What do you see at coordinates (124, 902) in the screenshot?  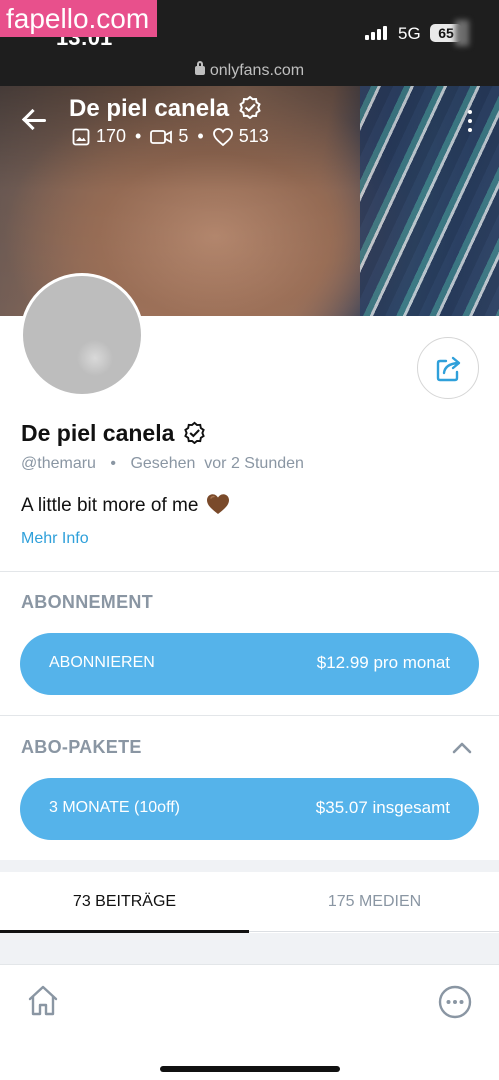 I see `tab-posts: 73 BEITRÄGE` at bounding box center [124, 902].